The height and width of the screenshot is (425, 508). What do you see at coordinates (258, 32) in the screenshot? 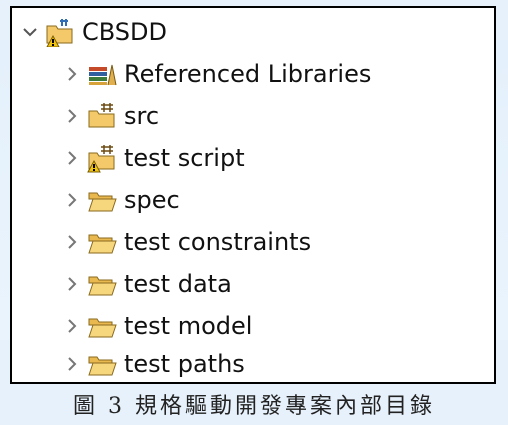
I see `tree-root-cbsdd: CBSDD` at bounding box center [258, 32].